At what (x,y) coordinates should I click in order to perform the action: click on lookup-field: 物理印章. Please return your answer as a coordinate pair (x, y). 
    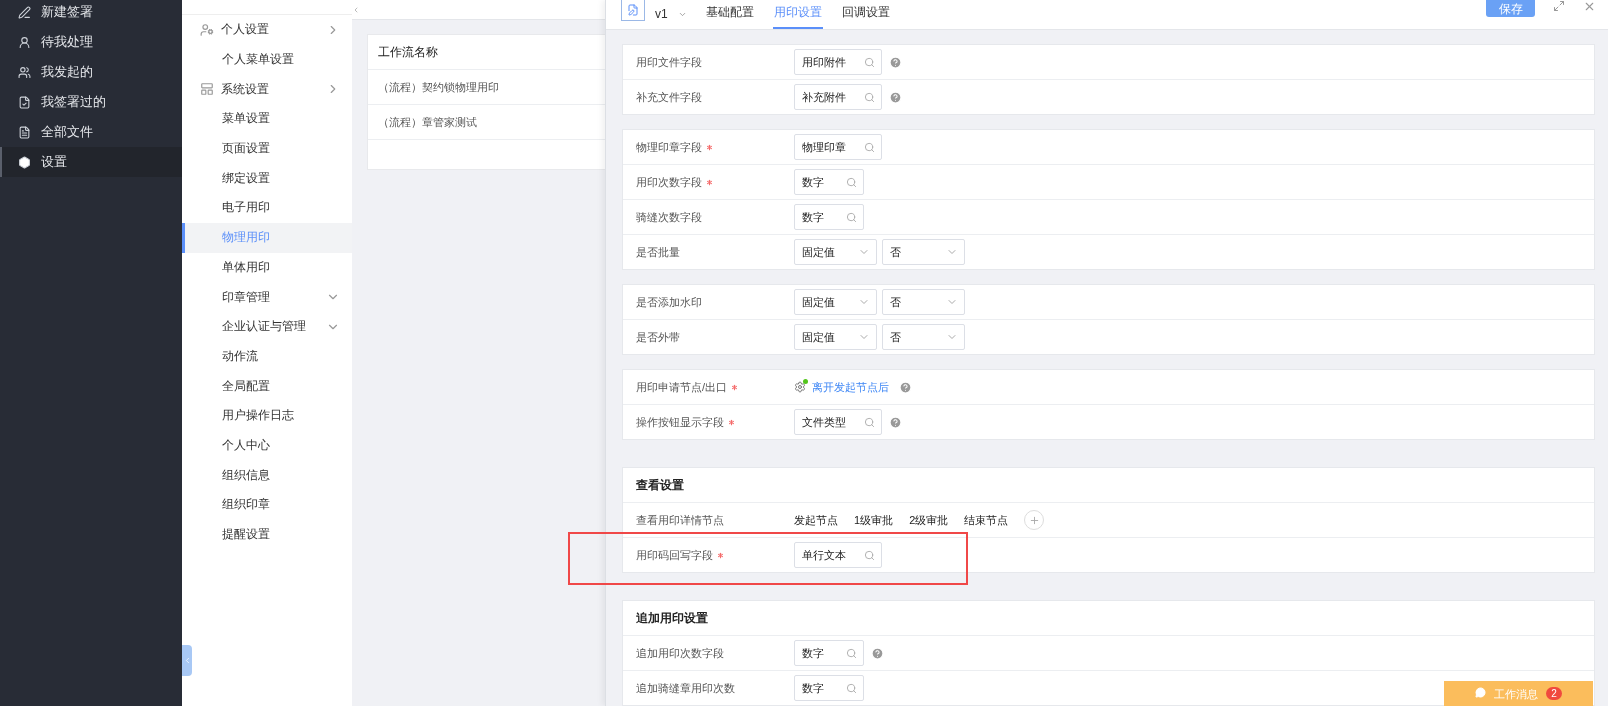
    Looking at the image, I should click on (838, 147).